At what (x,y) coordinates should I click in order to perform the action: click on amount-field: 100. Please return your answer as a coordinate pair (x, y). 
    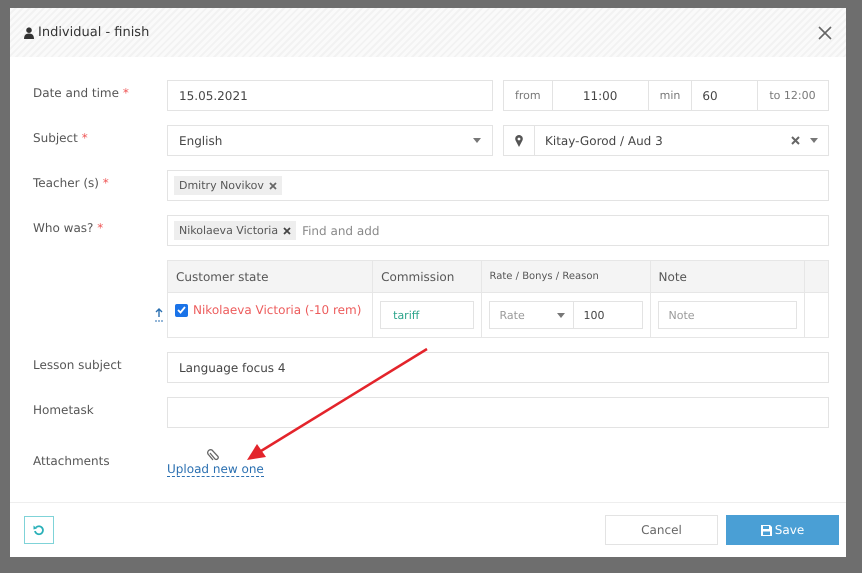
    Looking at the image, I should click on (608, 315).